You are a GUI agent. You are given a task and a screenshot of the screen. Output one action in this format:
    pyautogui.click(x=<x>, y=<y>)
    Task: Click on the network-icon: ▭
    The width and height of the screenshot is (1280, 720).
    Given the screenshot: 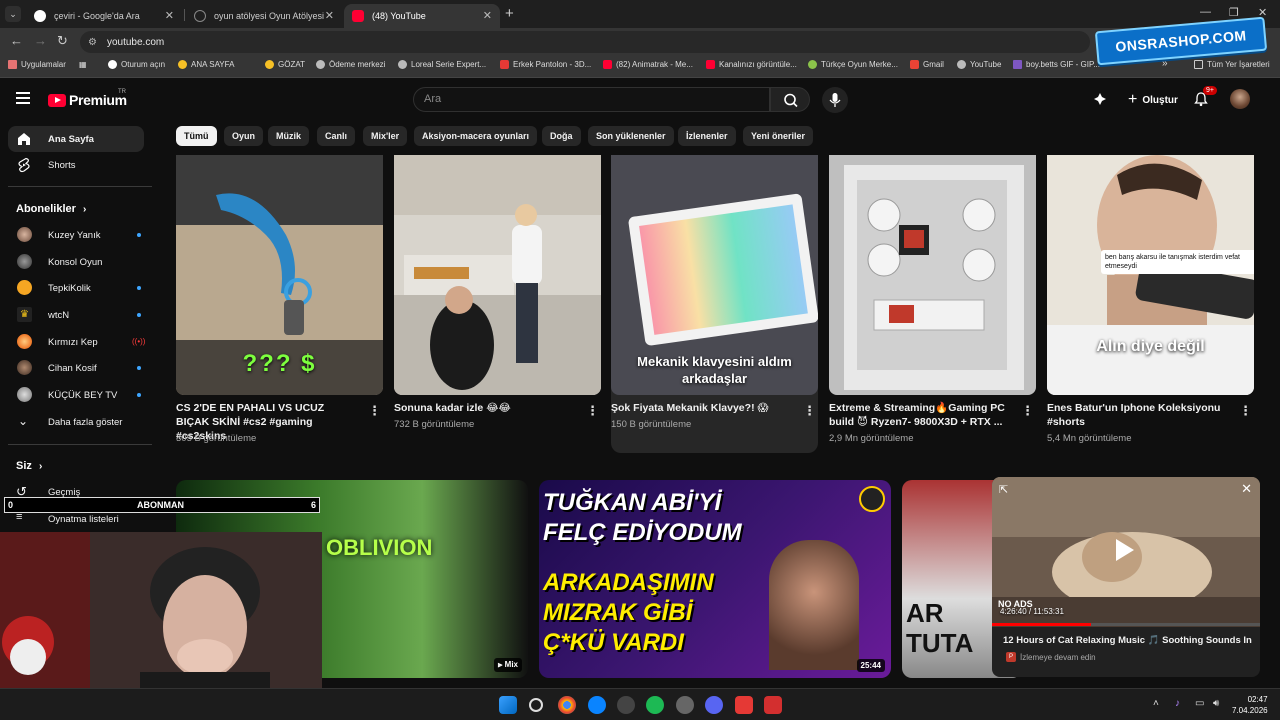 What is the action you would take?
    pyautogui.click(x=1199, y=703)
    